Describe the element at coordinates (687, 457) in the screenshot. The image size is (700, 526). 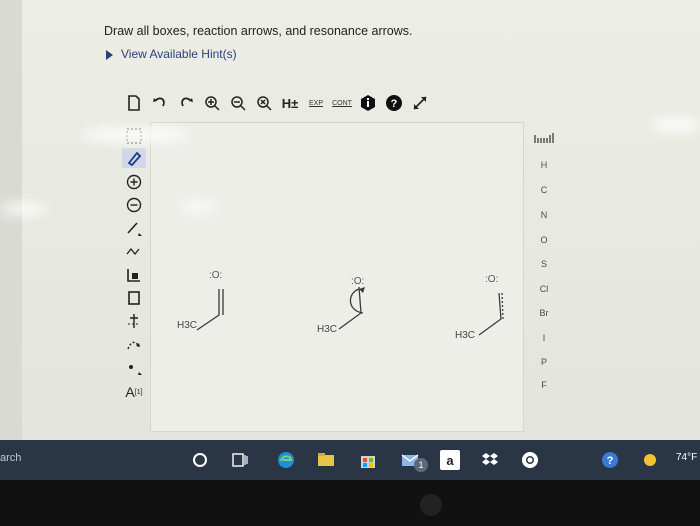
I see `weather-temperature: 74°F` at that location.